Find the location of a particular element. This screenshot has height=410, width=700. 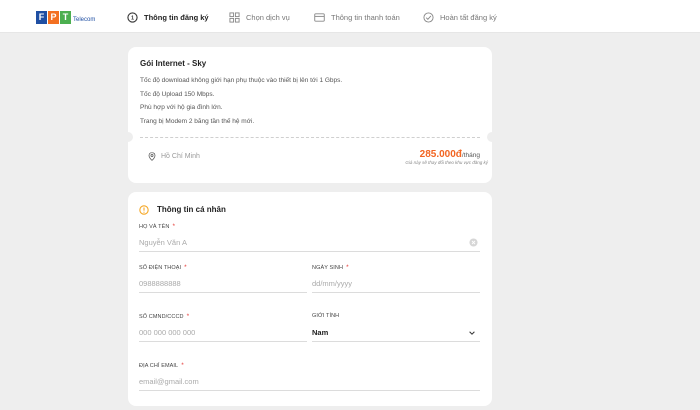

circle-one-icon: 1 is located at coordinates (132, 17).